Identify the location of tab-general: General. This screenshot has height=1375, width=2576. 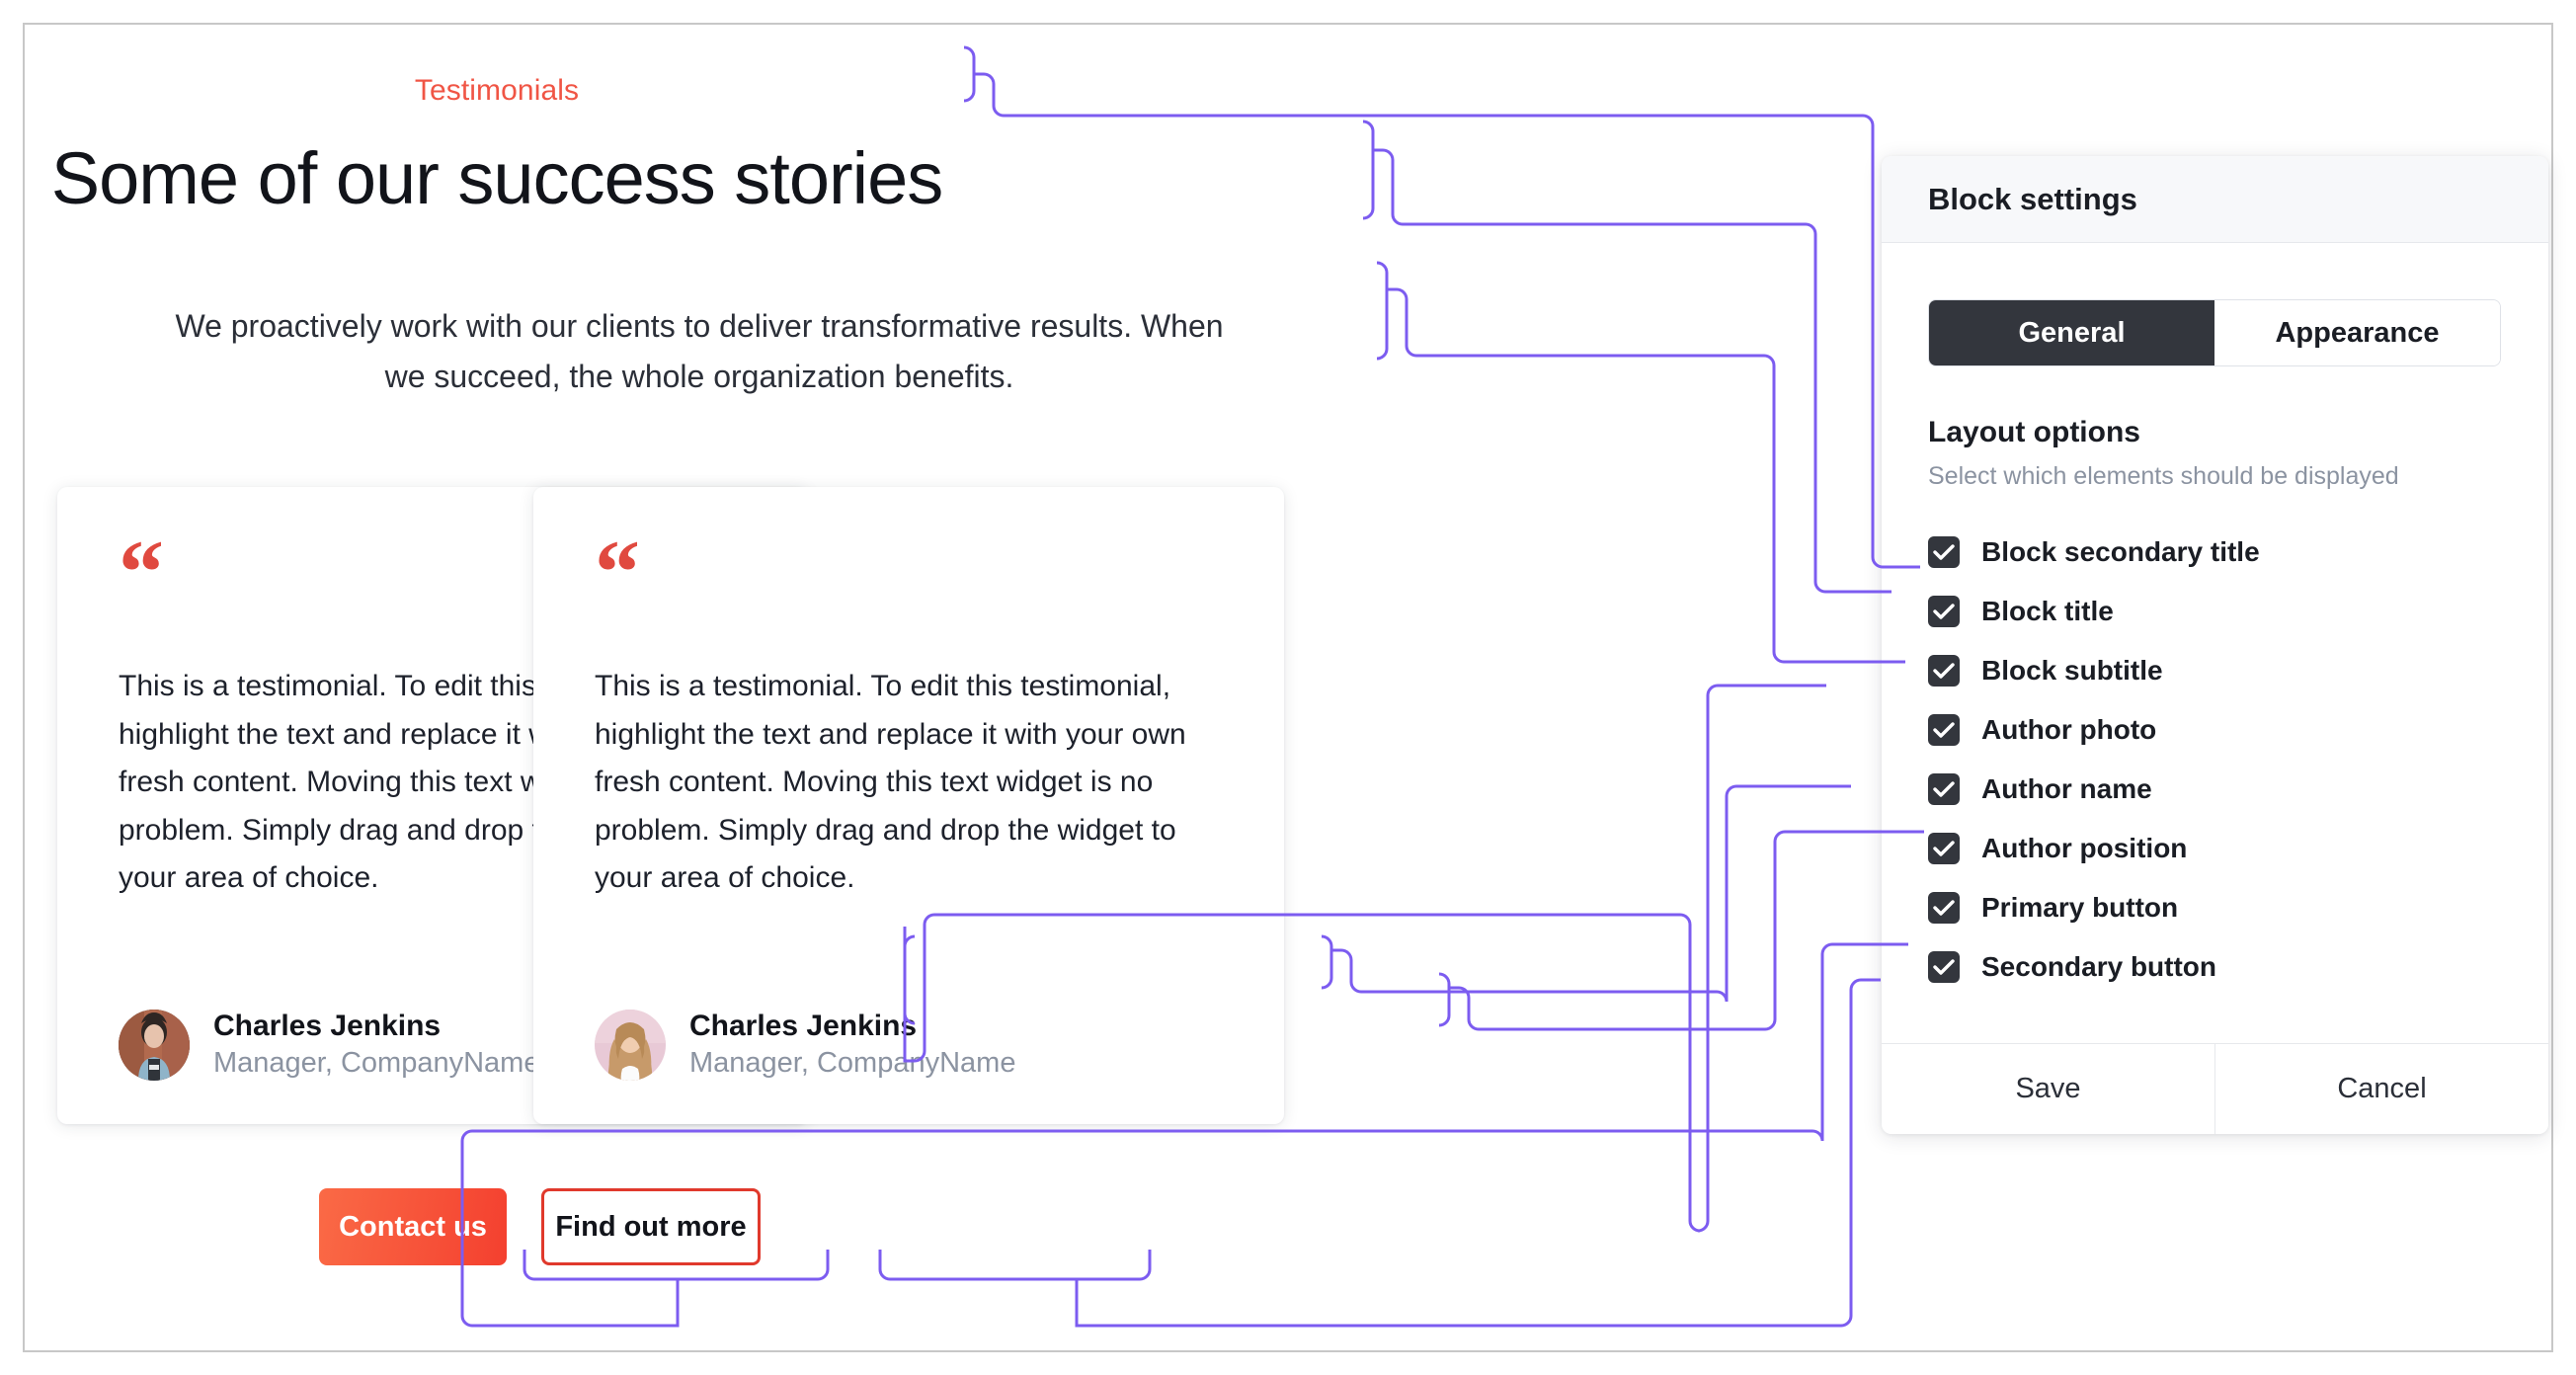
(2071, 332).